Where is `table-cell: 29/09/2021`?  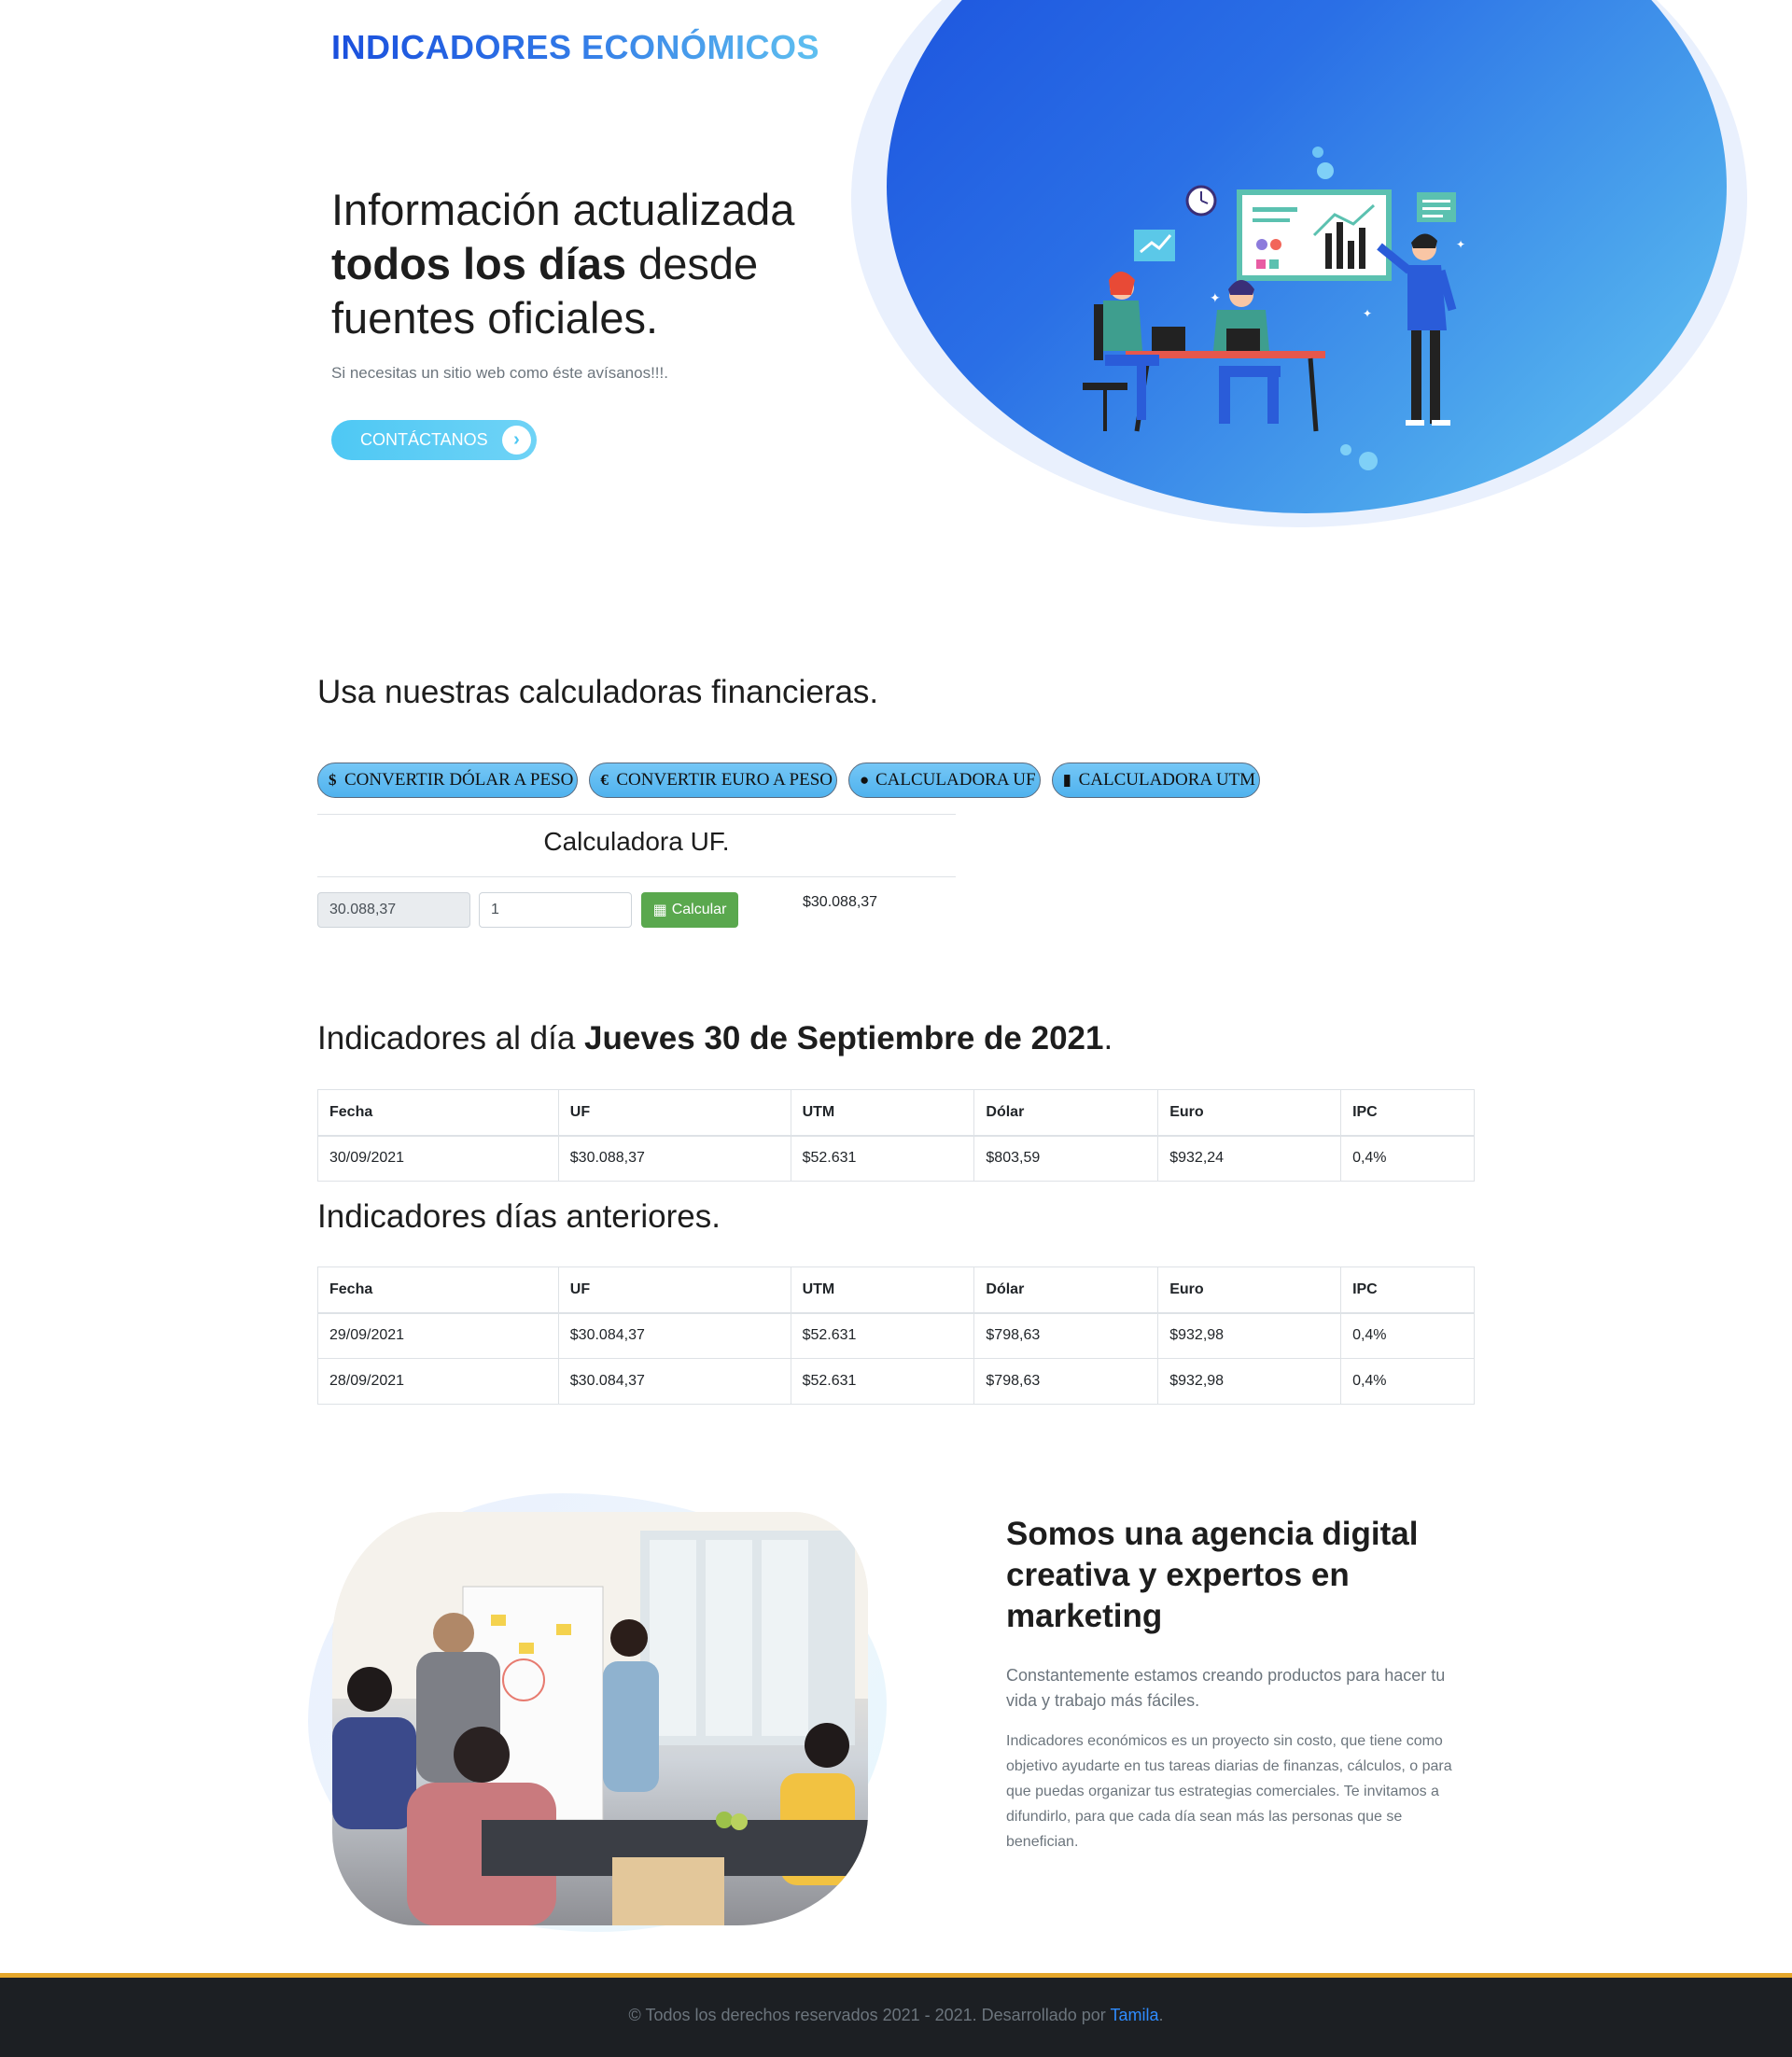
table-cell: 29/09/2021 is located at coordinates (438, 1335).